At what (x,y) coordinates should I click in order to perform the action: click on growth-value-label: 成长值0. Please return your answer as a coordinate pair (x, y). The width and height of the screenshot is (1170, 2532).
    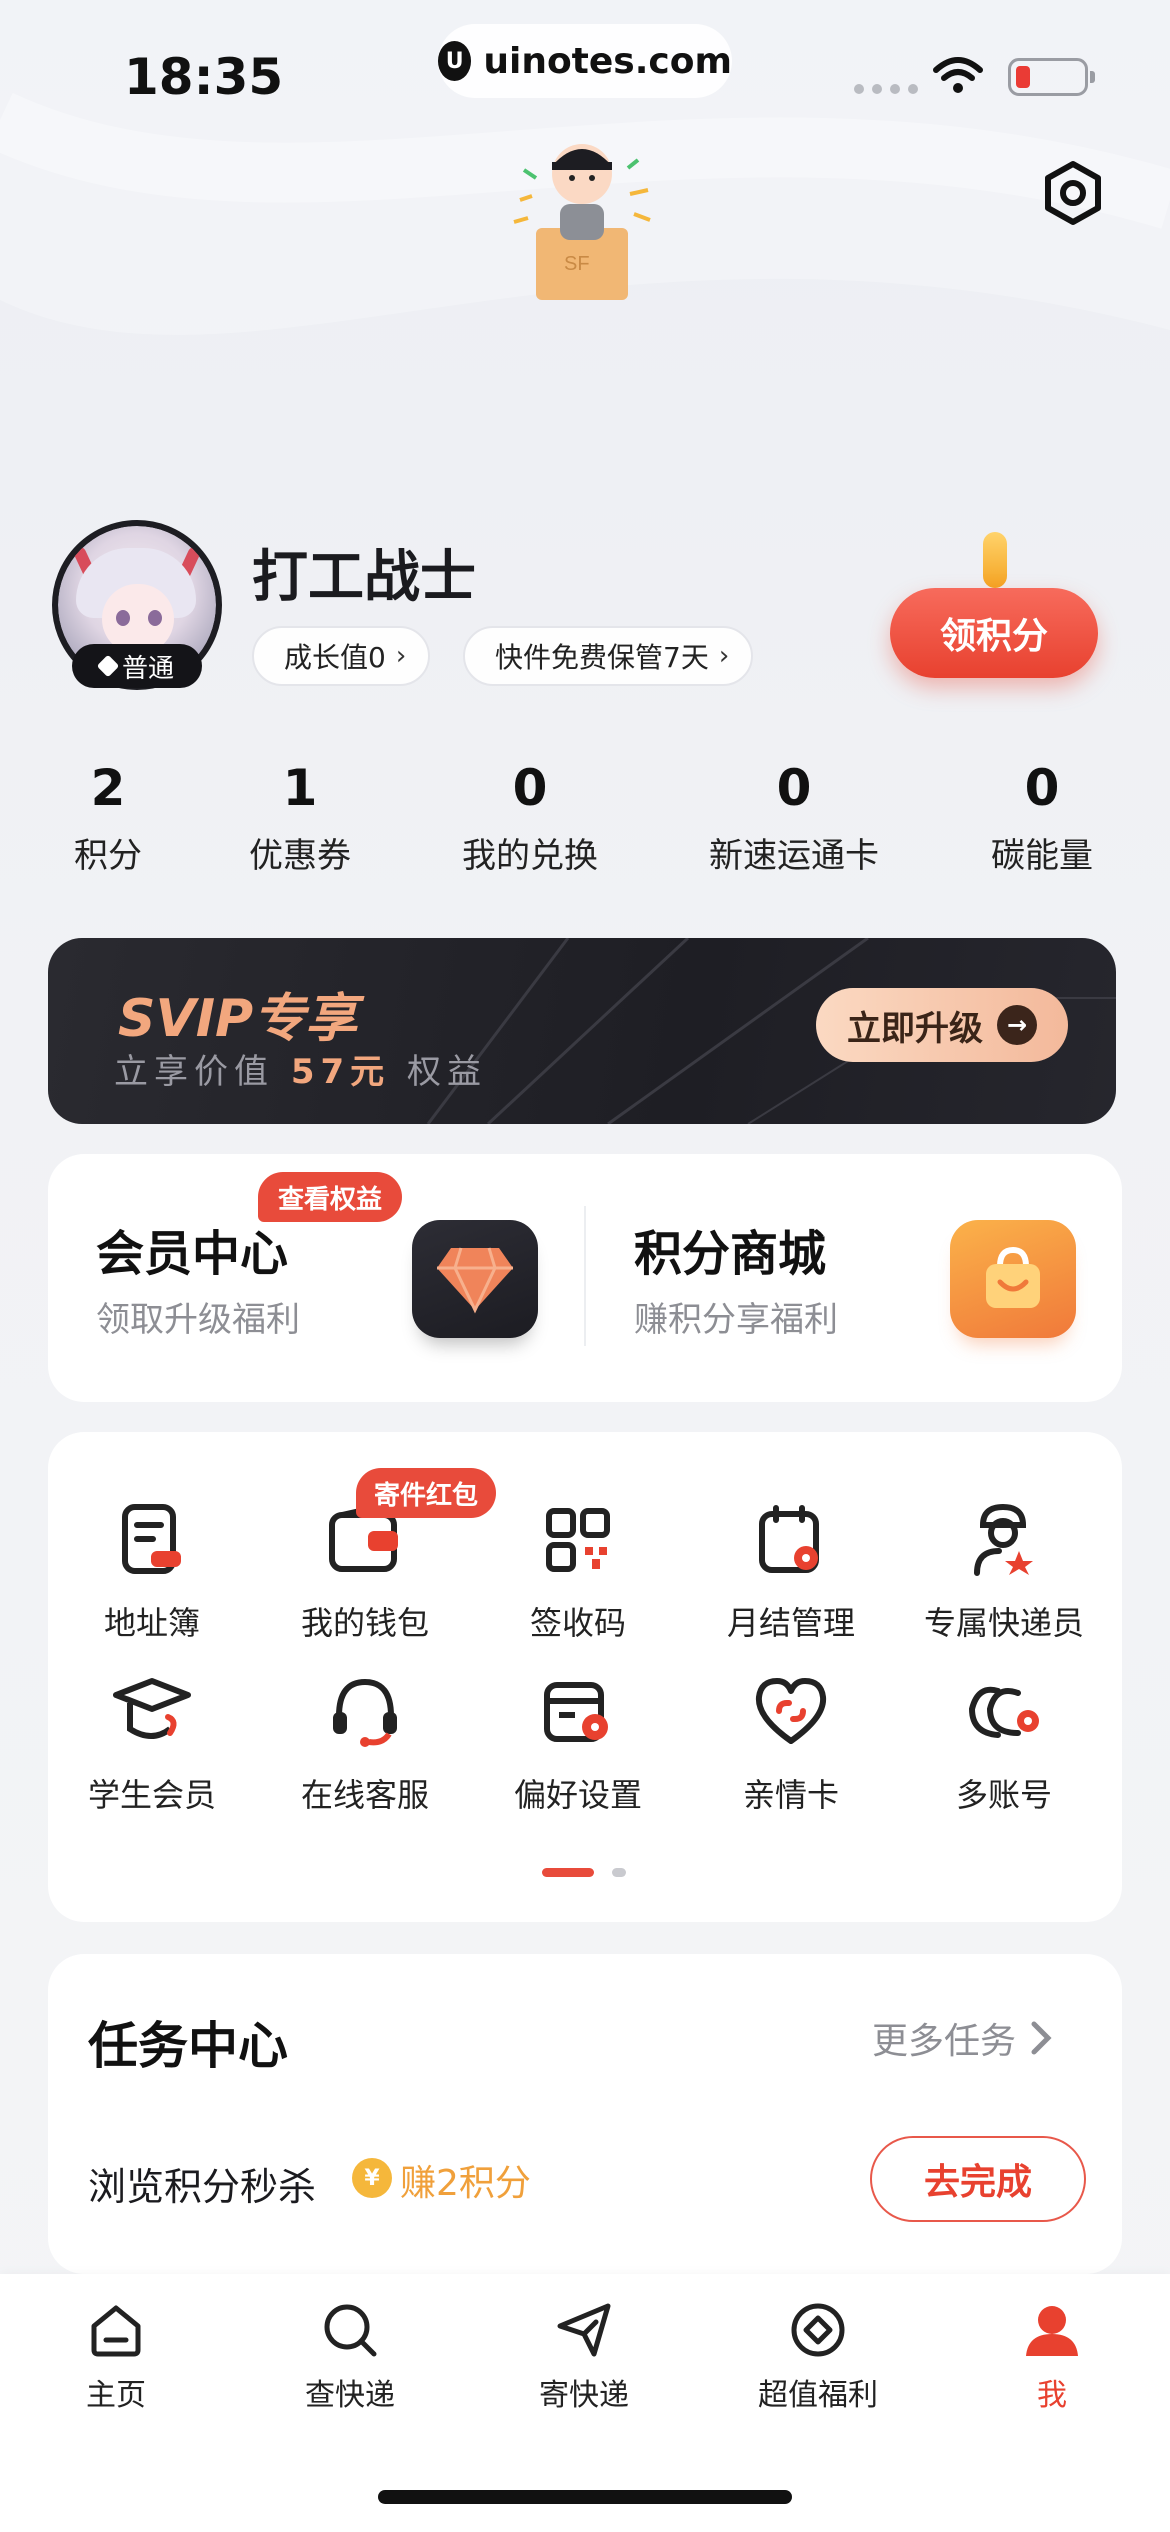
    Looking at the image, I should click on (335, 657).